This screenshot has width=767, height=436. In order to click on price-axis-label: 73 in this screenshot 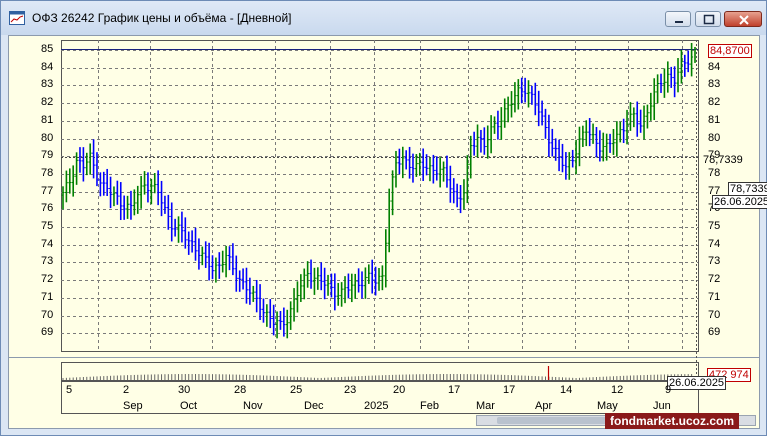, I will do `click(47, 261)`.